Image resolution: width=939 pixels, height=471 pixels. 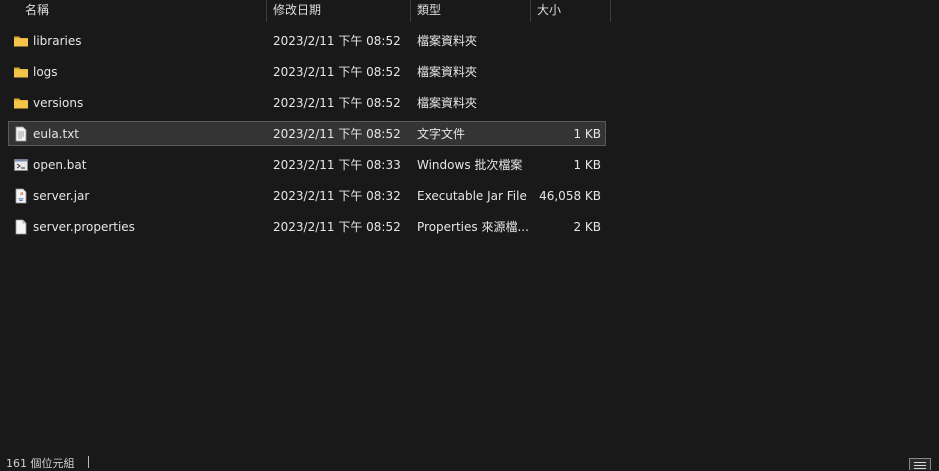 I want to click on text-file-icon, so click(x=21, y=134).